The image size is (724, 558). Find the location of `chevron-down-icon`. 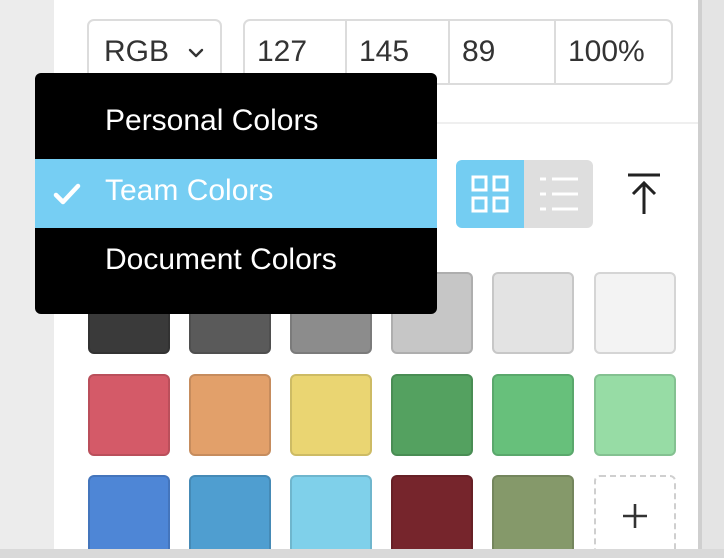

chevron-down-icon is located at coordinates (196, 53).